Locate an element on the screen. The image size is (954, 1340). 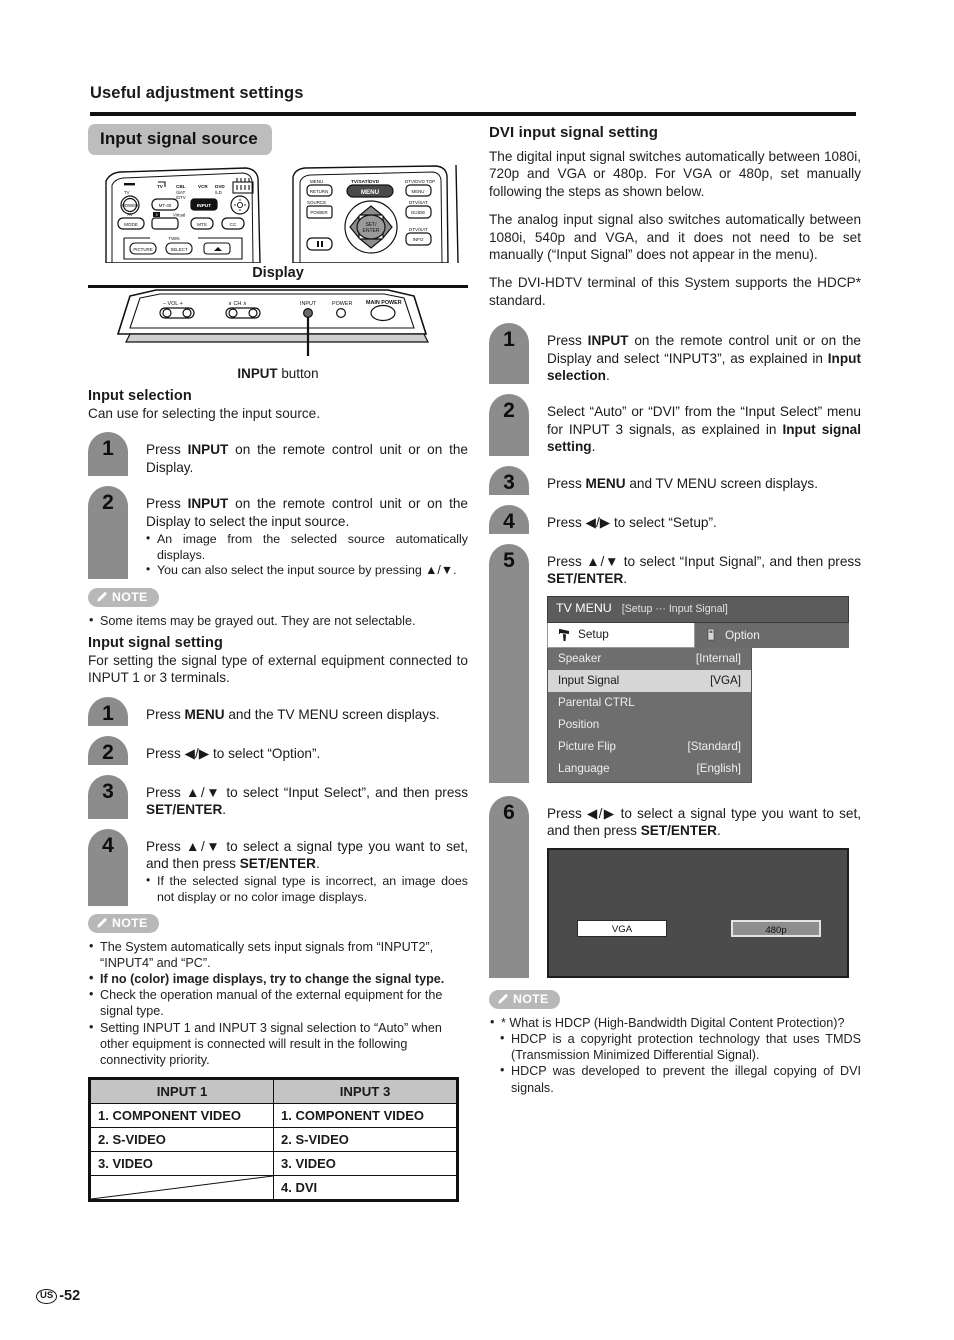
signal-option-480p: 480p is located at coordinates (776, 928).